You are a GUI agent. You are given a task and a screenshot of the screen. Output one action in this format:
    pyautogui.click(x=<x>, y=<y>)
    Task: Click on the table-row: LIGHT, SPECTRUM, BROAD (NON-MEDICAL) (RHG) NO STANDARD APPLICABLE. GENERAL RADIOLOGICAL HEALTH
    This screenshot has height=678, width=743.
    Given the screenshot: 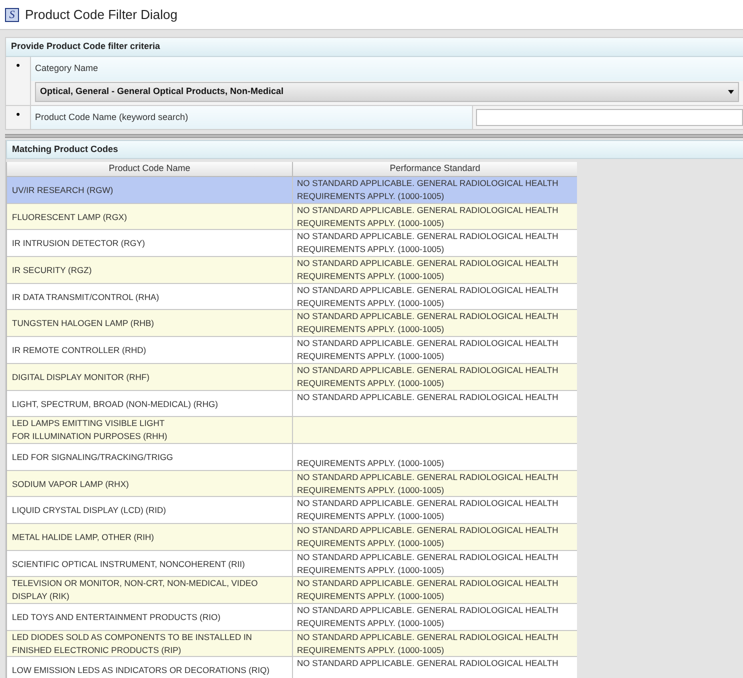 What is the action you would take?
    pyautogui.click(x=292, y=404)
    